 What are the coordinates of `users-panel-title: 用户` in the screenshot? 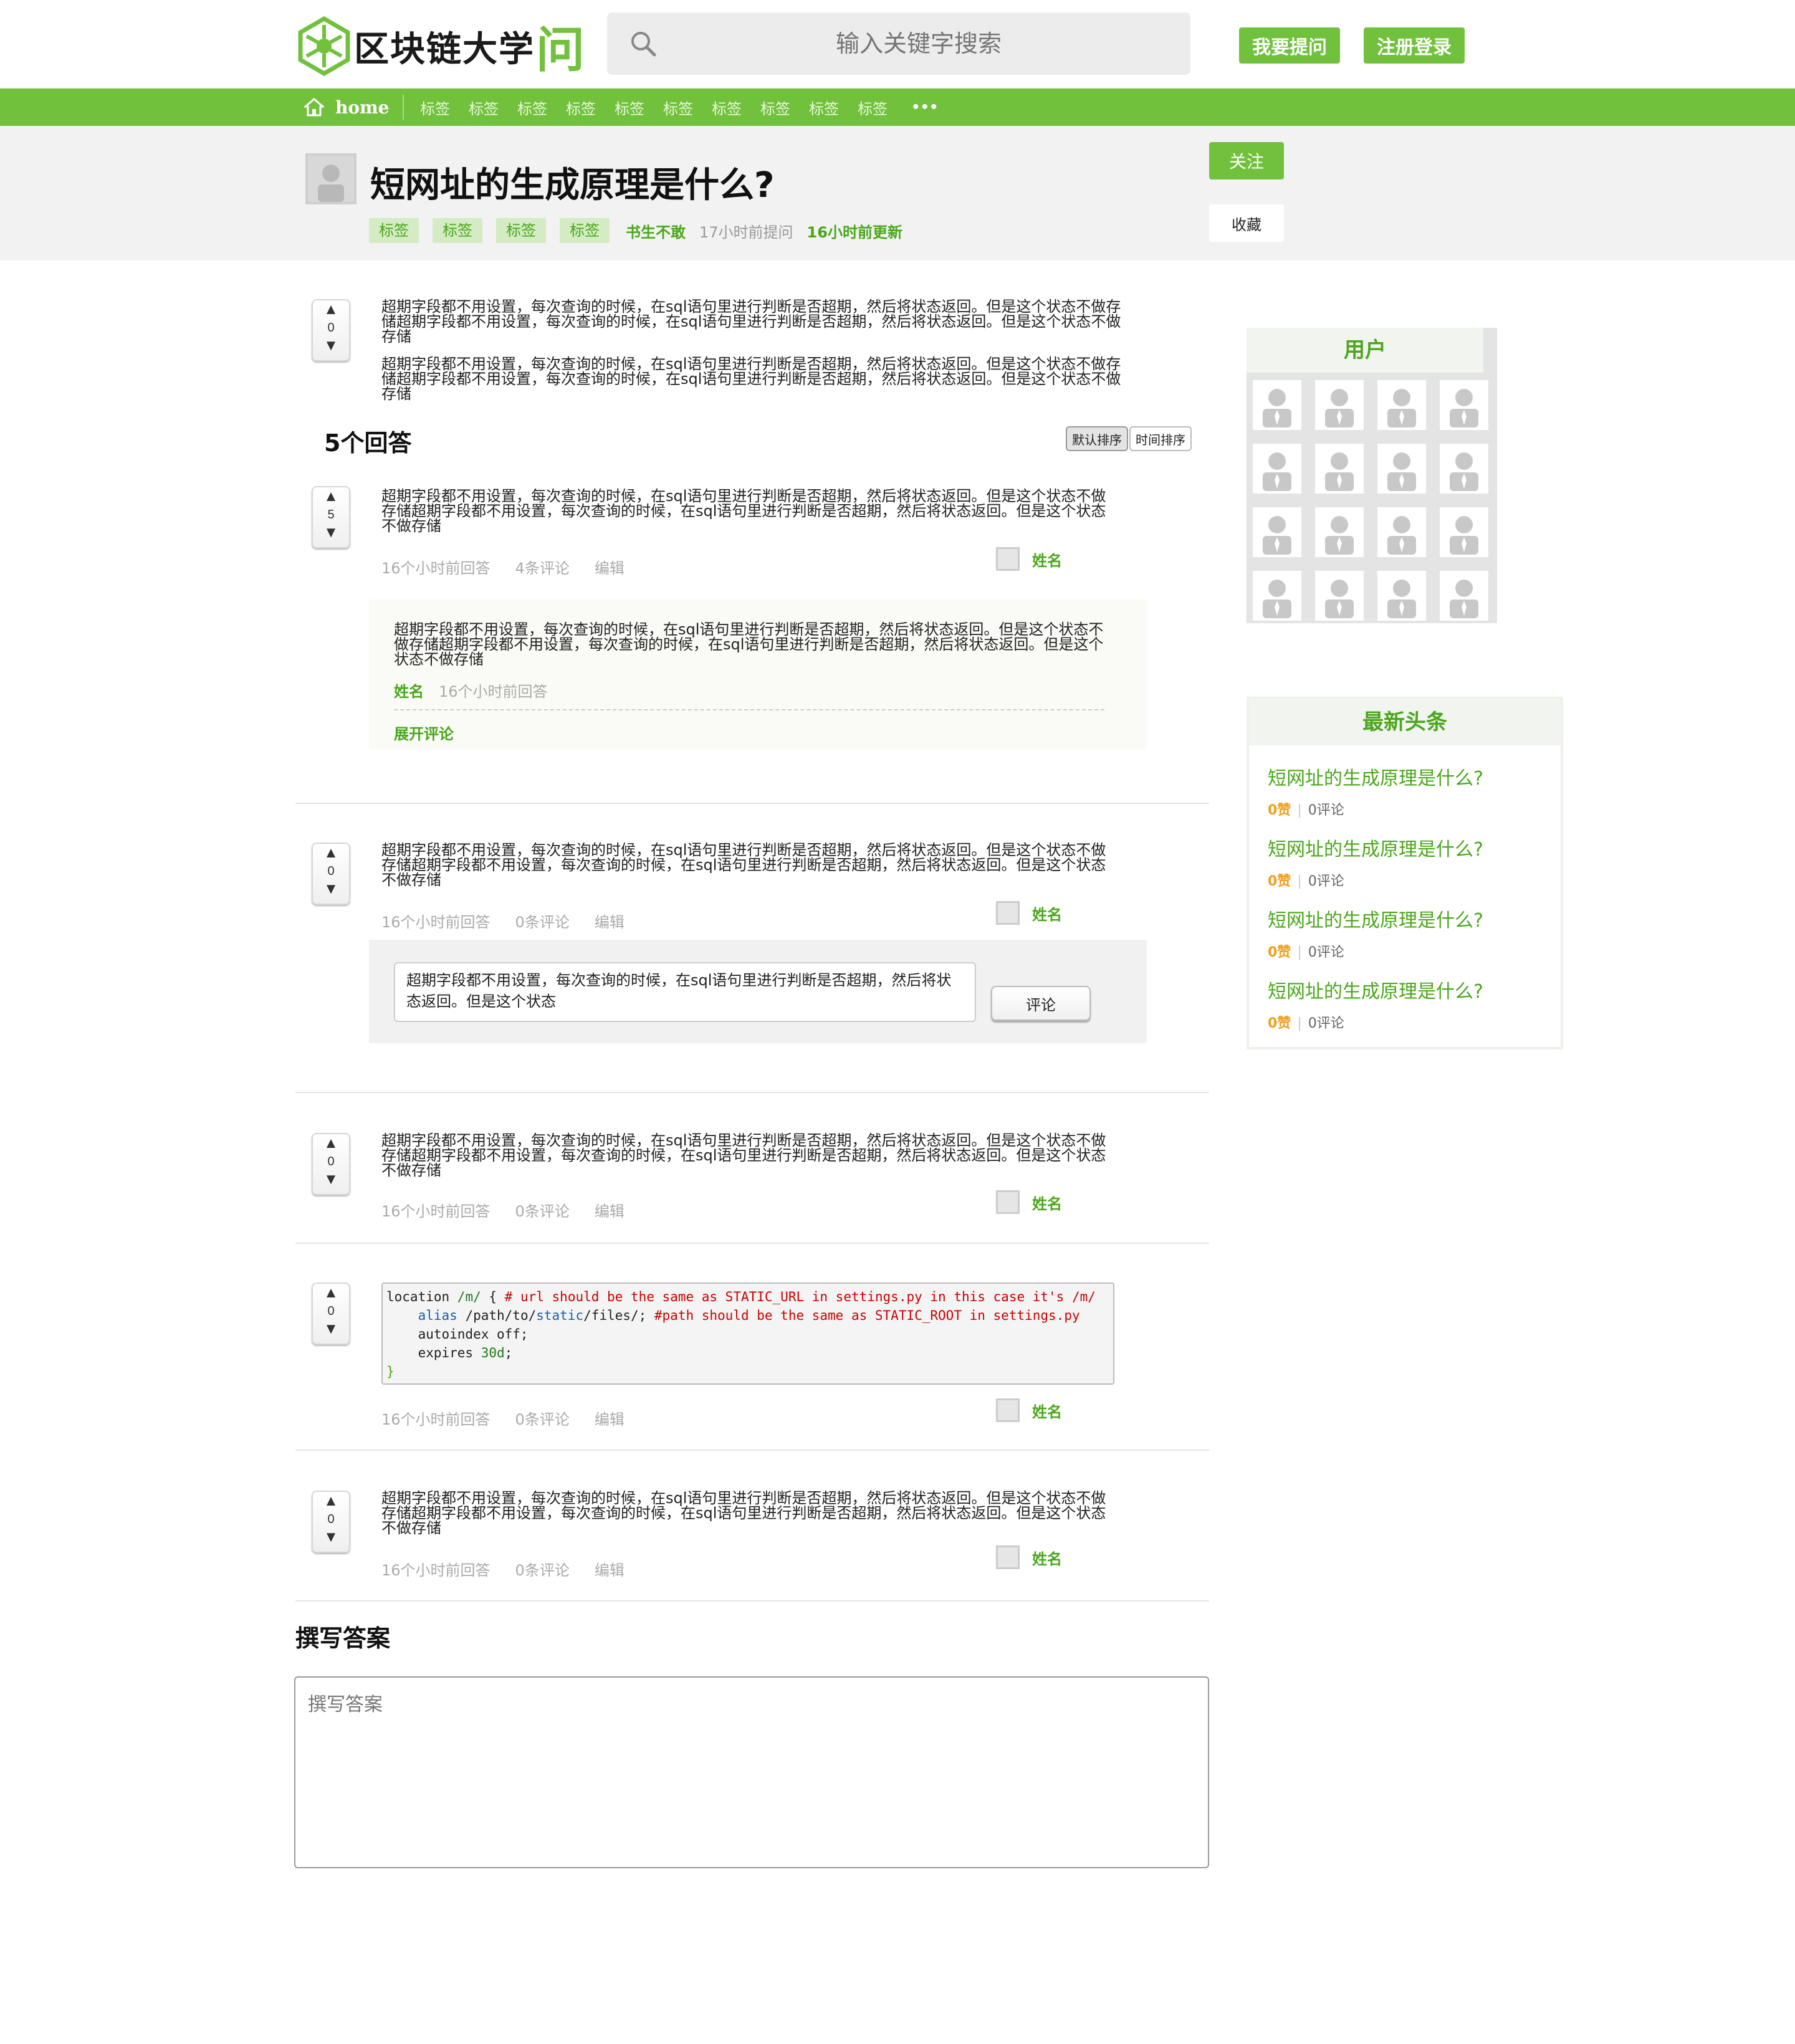 It's located at (1365, 350).